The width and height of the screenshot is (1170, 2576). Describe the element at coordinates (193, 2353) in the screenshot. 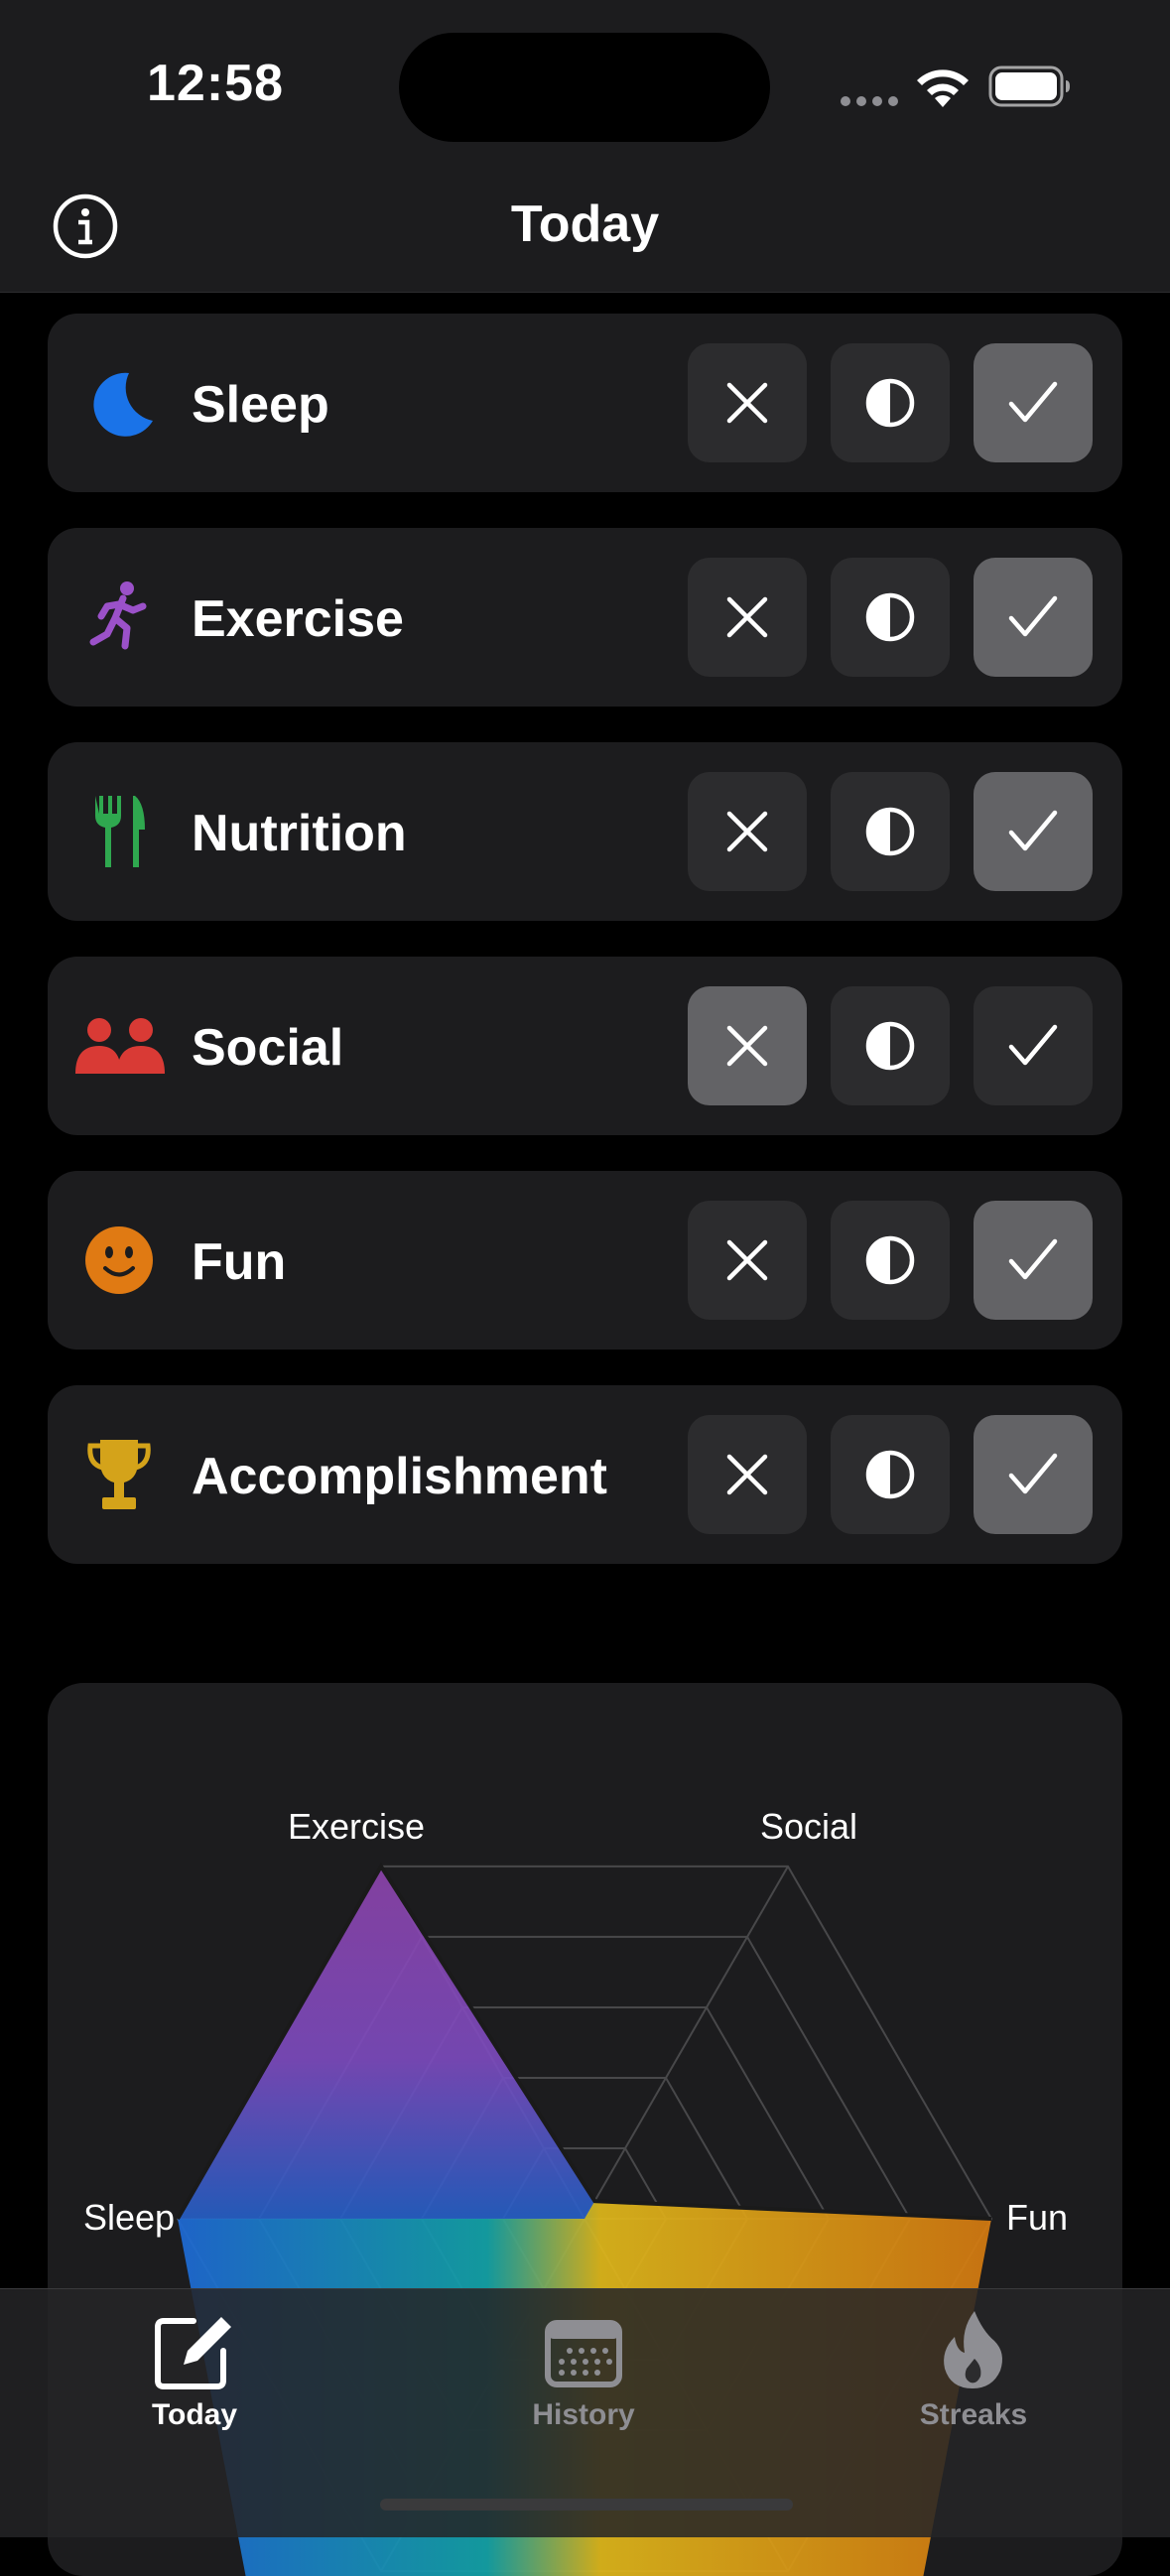

I see `square-pencil-icon` at that location.